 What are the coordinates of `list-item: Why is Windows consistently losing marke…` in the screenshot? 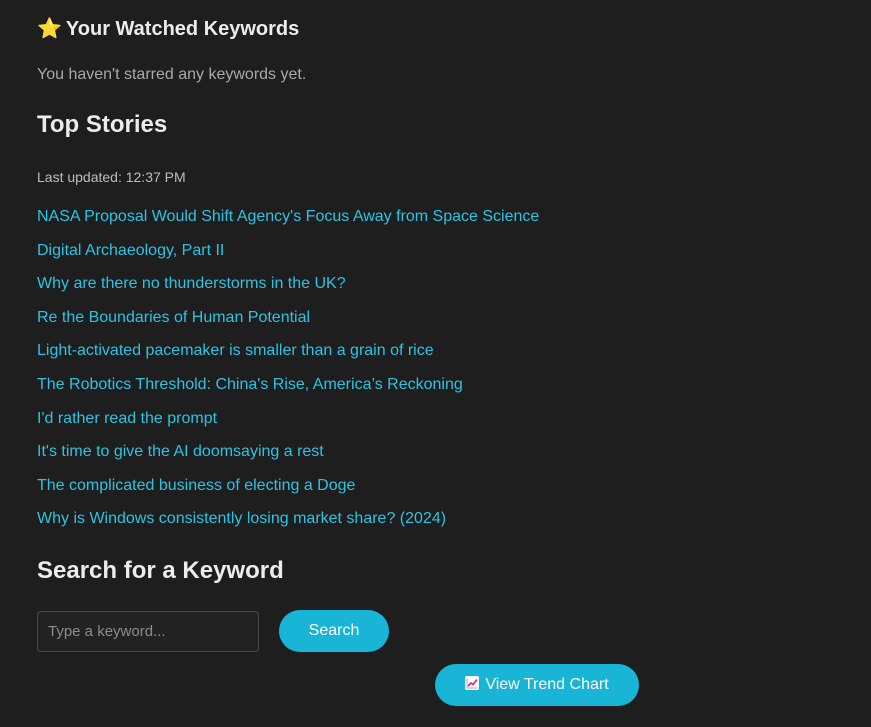 It's located at (288, 526).